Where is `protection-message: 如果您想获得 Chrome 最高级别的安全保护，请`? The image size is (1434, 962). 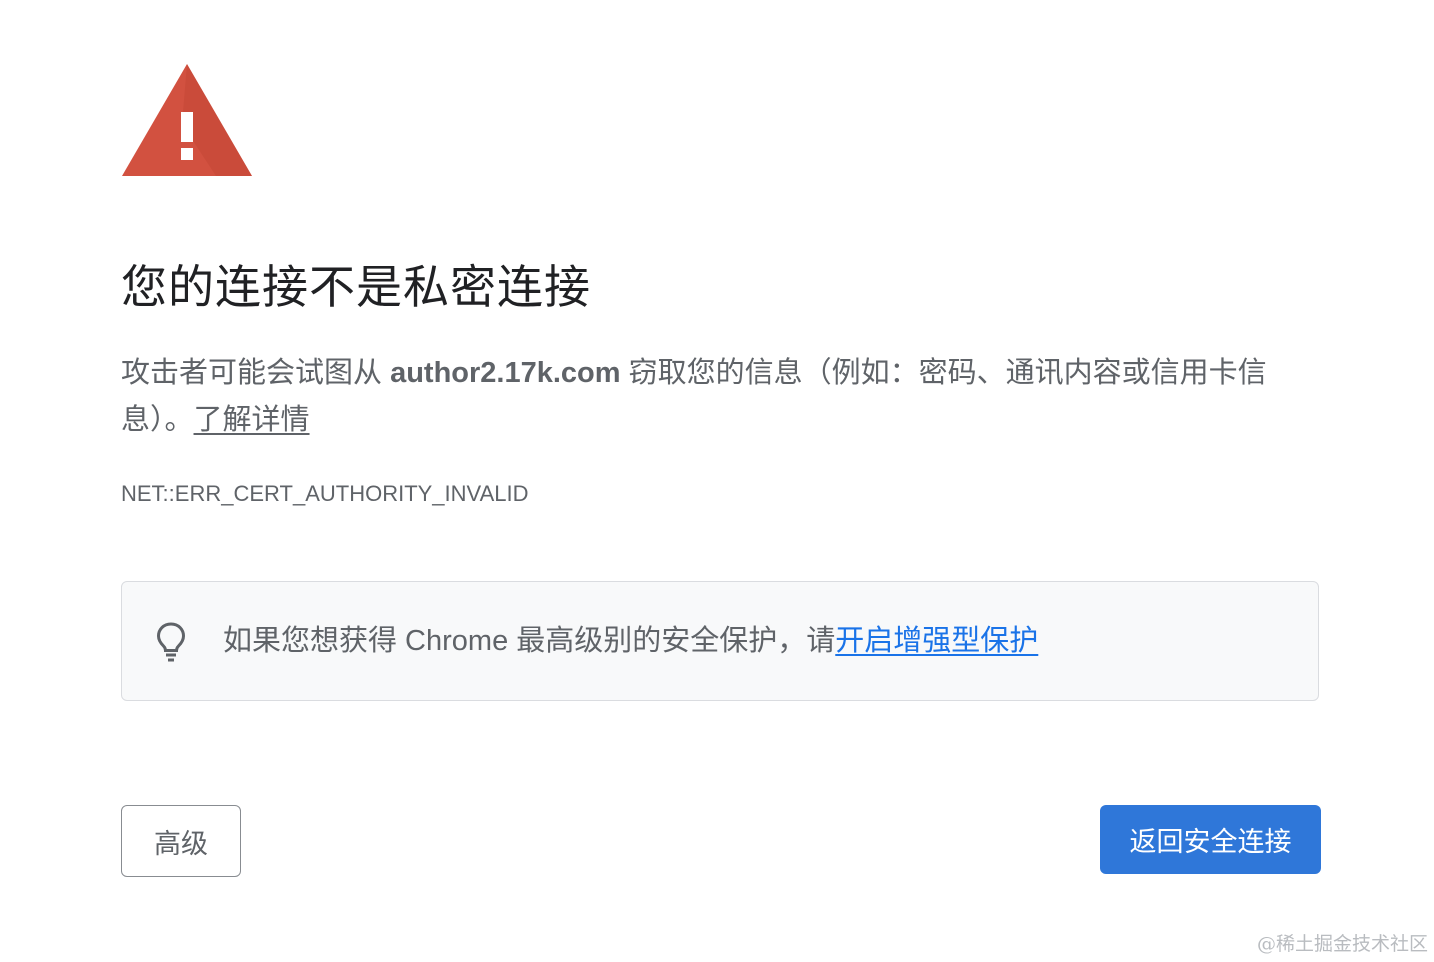 protection-message: 如果您想获得 Chrome 最高级别的安全保护，请 is located at coordinates (529, 641).